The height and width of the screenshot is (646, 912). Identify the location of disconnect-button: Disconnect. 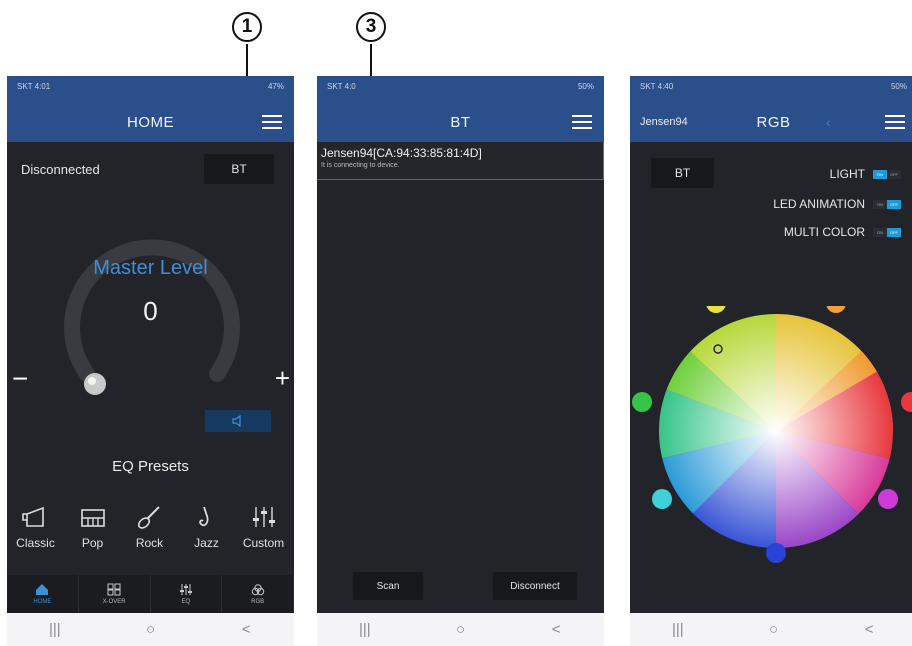
(535, 586).